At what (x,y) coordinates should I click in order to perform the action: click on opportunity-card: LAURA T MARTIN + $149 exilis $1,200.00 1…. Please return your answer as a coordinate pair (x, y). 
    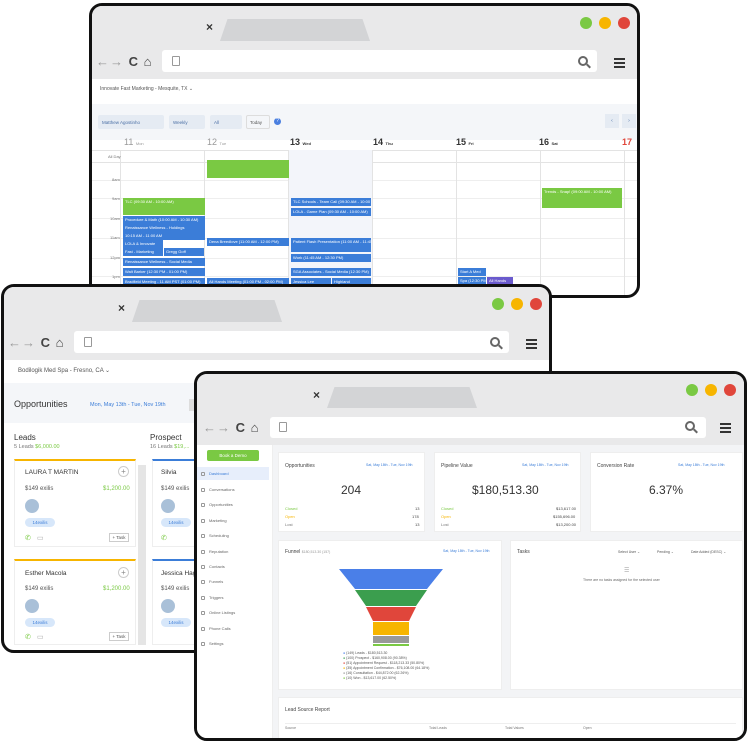
    Looking at the image, I should click on (75, 503).